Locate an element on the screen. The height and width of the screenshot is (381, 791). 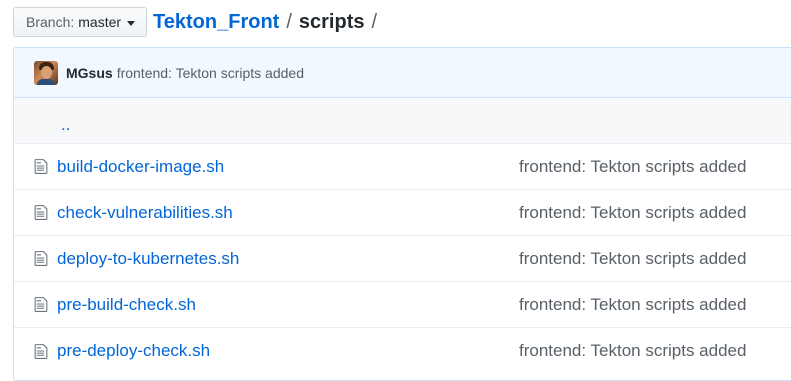
breadcrumb: Tekton_Front / scripts / is located at coordinates (268, 22).